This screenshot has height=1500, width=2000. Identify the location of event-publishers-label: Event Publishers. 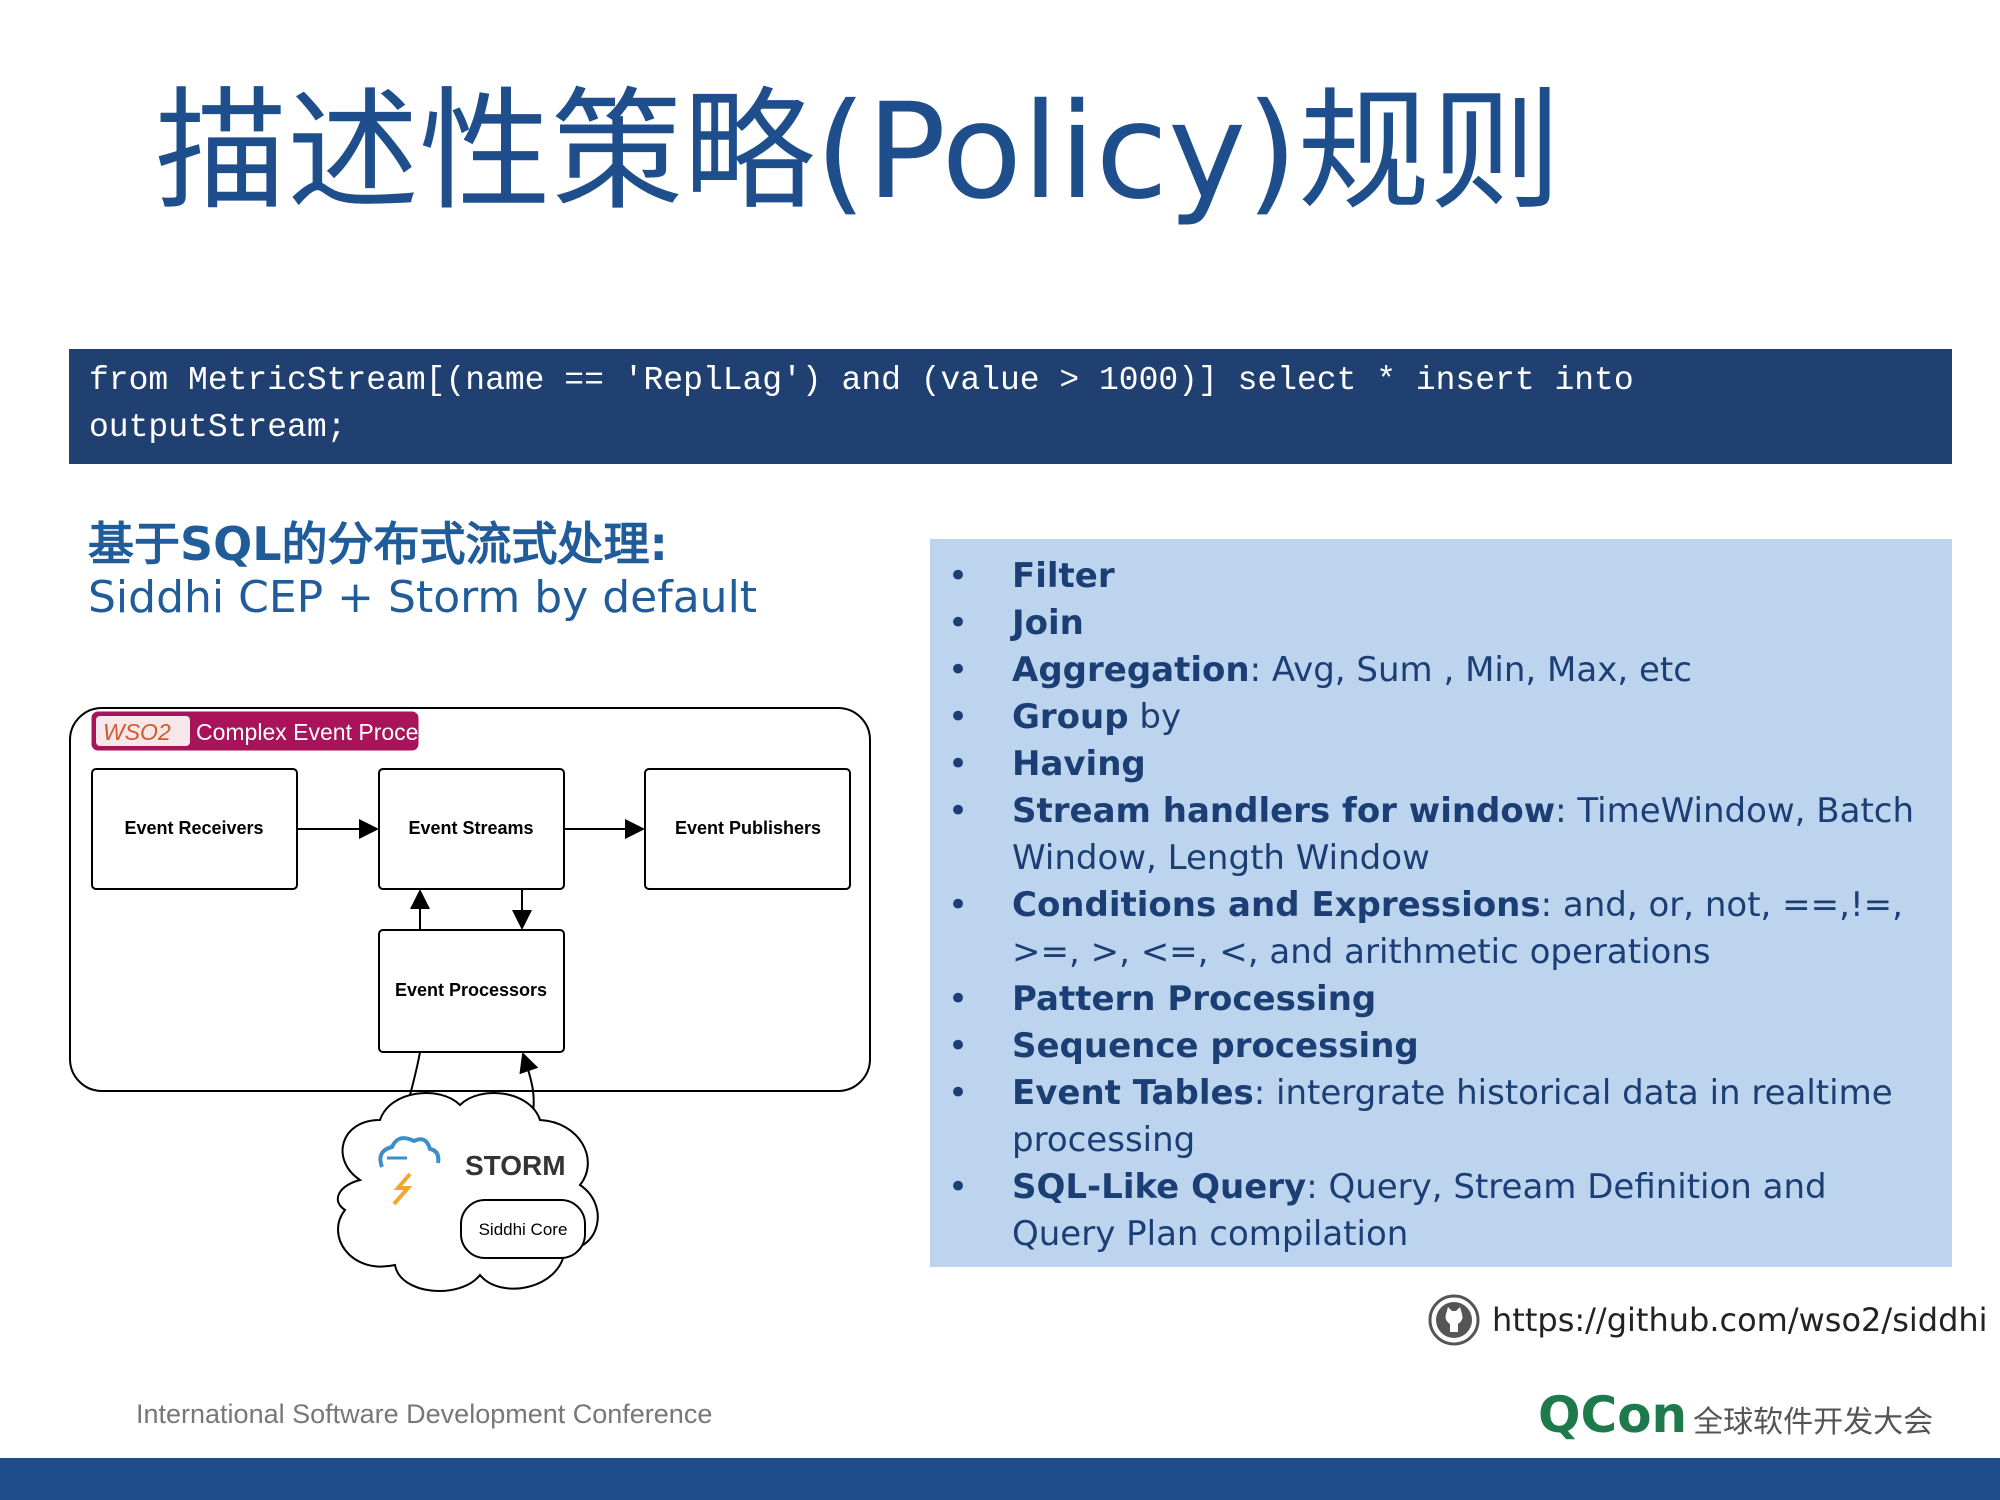
(748, 828).